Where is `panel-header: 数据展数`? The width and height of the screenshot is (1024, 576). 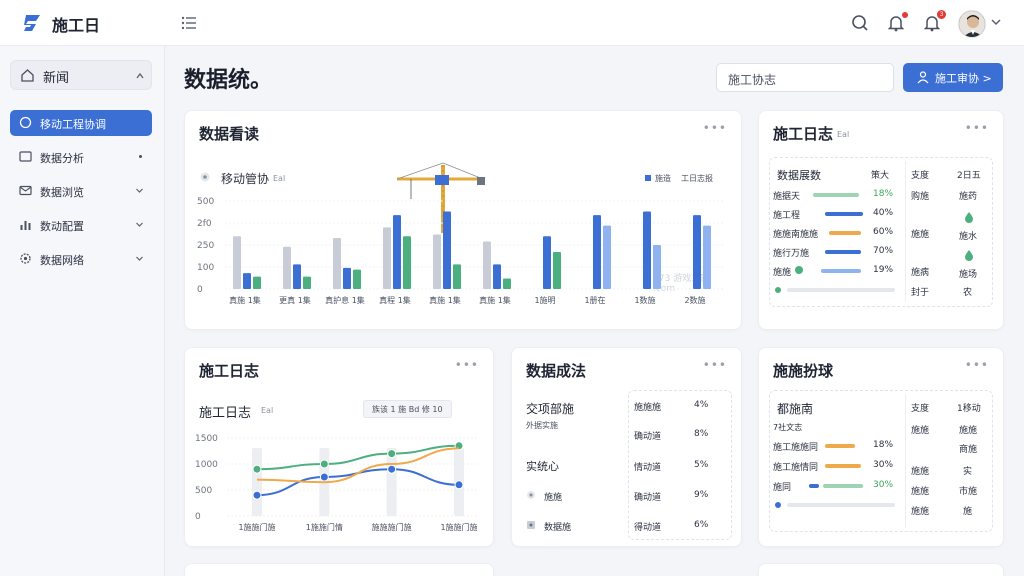
panel-header: 数据展数 is located at coordinates (799, 175).